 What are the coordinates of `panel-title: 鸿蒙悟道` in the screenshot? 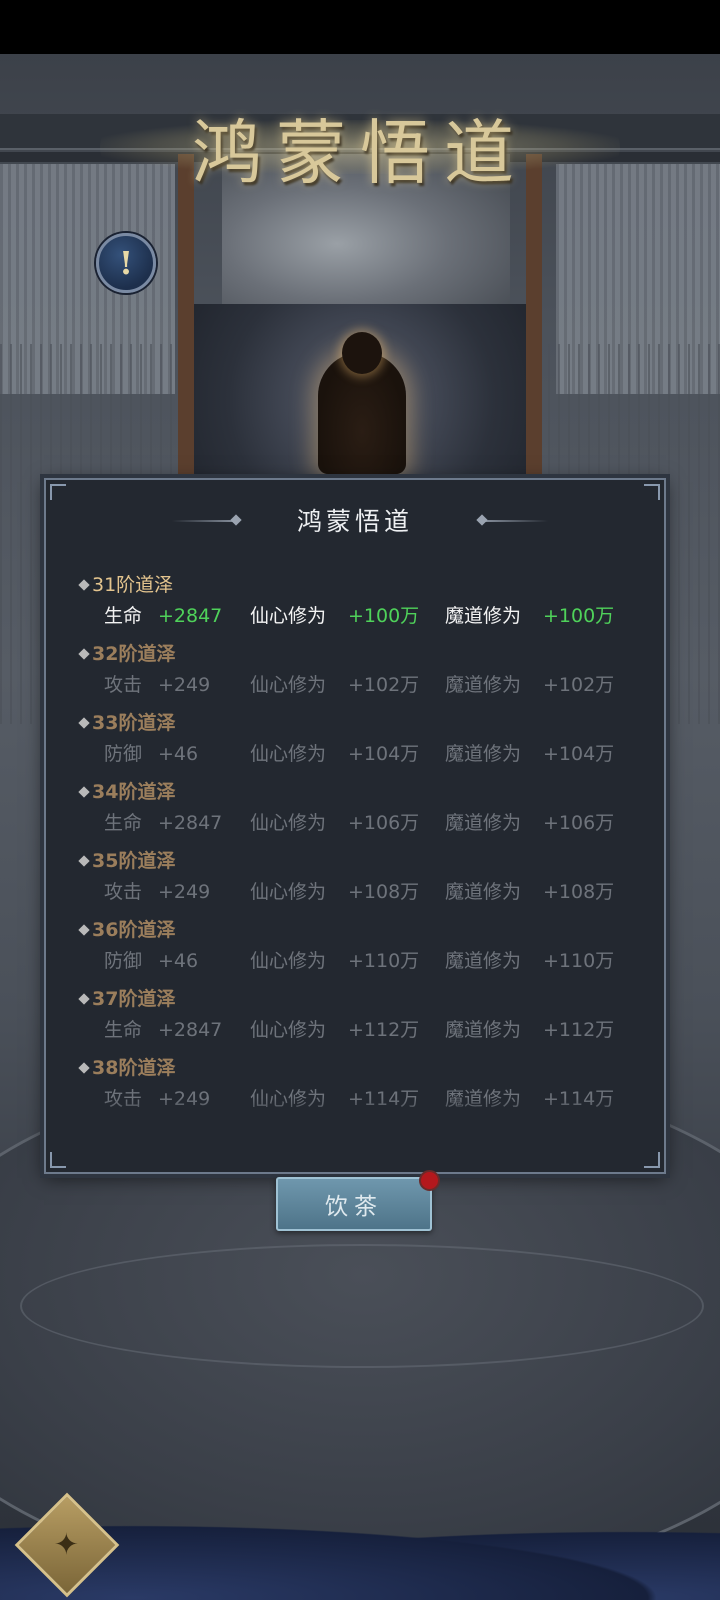 It's located at (354, 521).